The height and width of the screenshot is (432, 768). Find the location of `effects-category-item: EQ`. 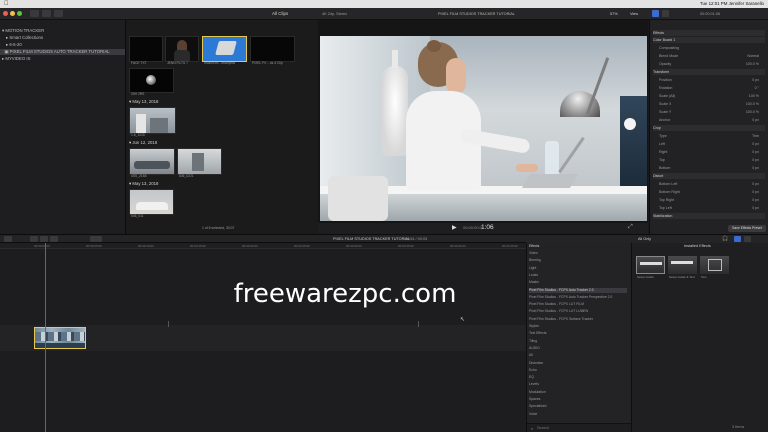

effects-category-item: EQ is located at coordinates (578, 377).